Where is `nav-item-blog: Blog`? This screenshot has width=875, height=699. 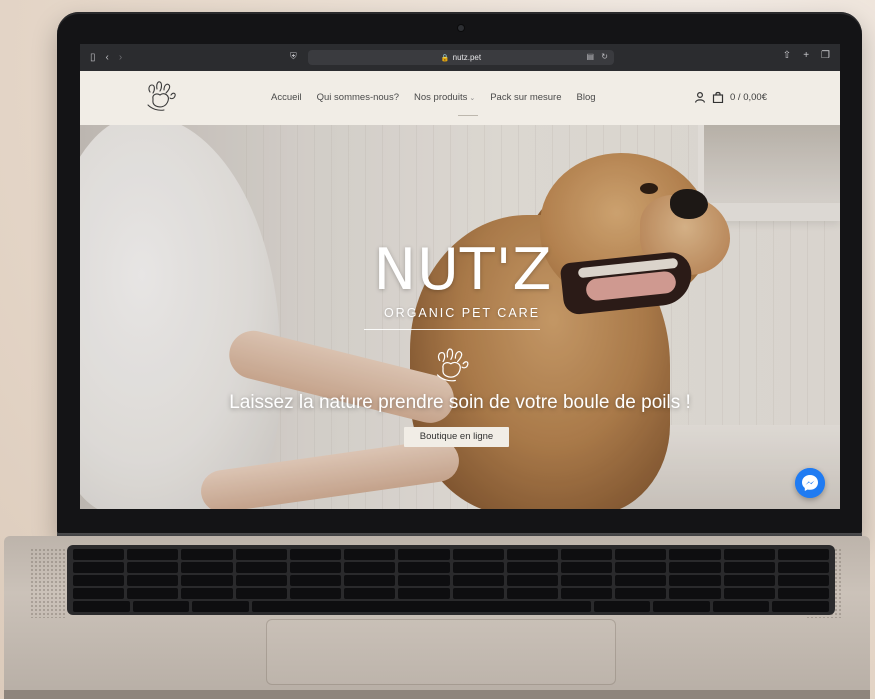 nav-item-blog: Blog is located at coordinates (586, 97).